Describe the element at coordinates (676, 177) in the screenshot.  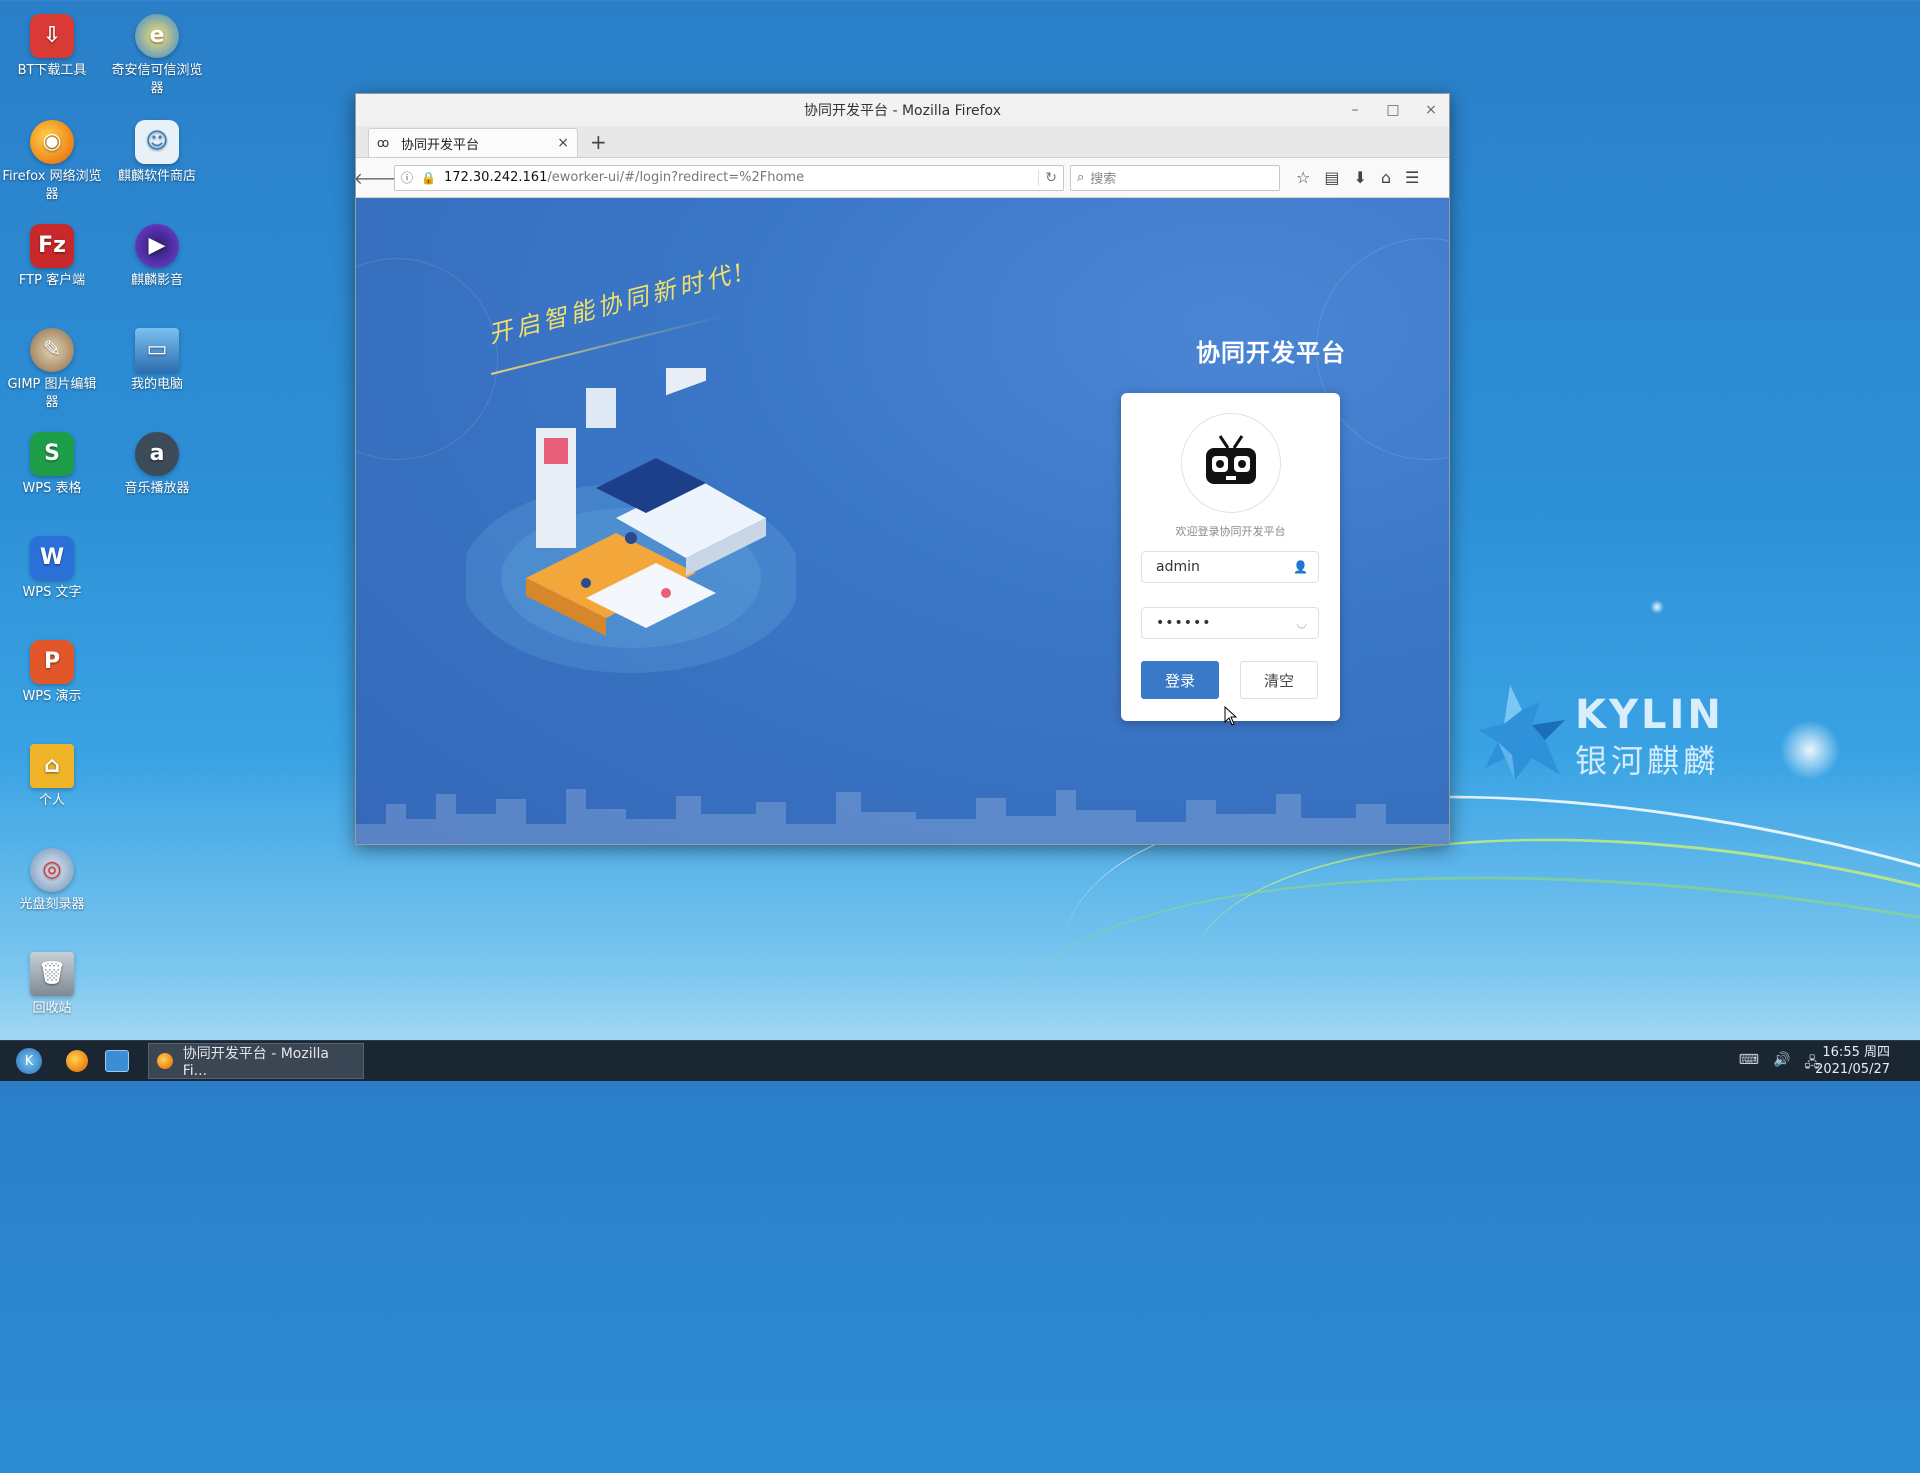
I see `url-path: /eworker-ui/#/login?redirect=%2Fhome` at that location.